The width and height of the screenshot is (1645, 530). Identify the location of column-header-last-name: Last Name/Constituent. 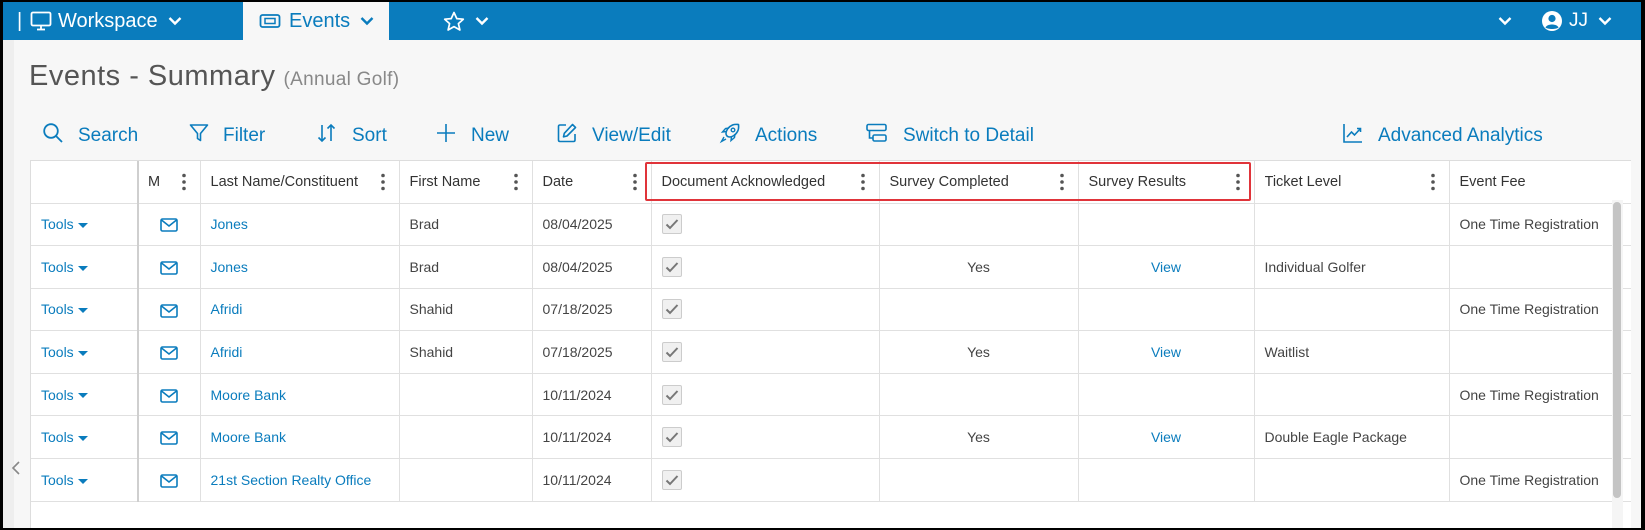
(300, 182).